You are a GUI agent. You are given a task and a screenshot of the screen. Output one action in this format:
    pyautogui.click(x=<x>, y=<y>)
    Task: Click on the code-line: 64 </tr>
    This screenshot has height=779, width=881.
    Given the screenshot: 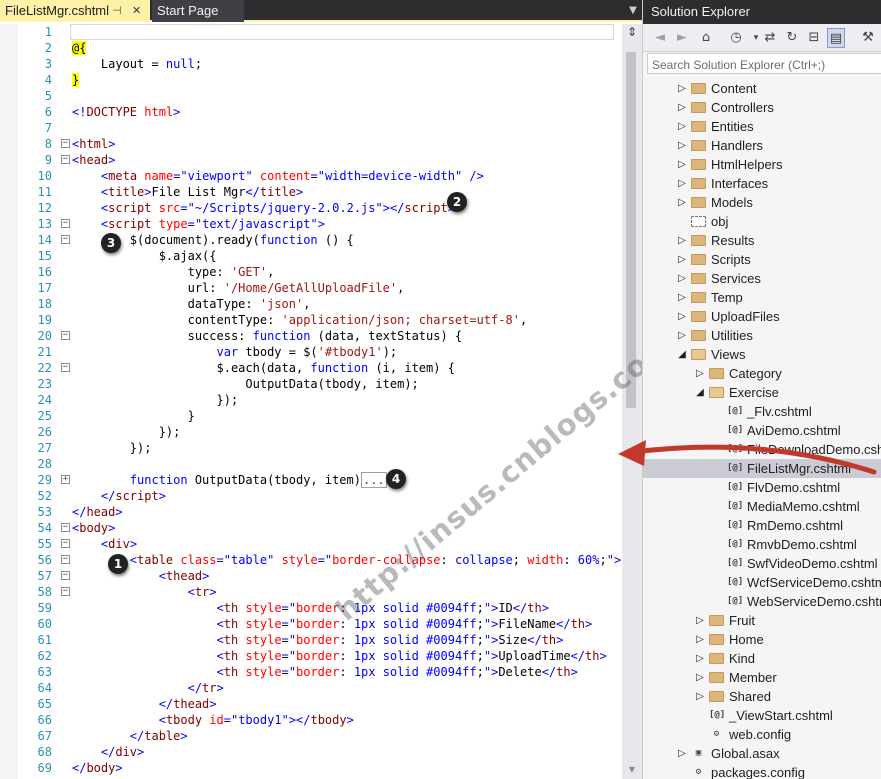 What is the action you would take?
    pyautogui.click(x=311, y=688)
    